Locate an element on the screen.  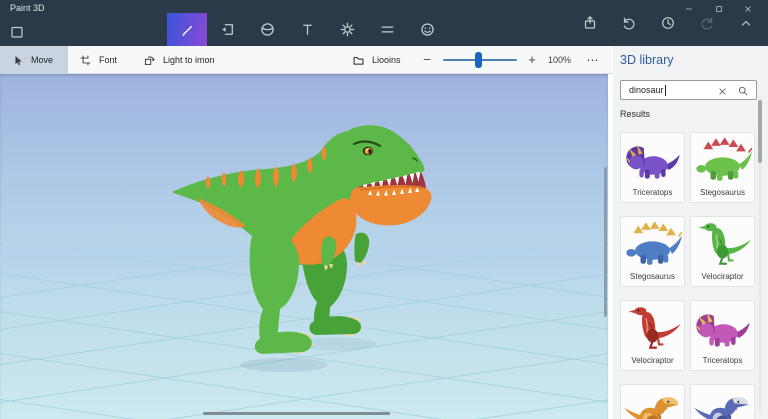
app-title: Paint 3D is located at coordinates (27, 8).